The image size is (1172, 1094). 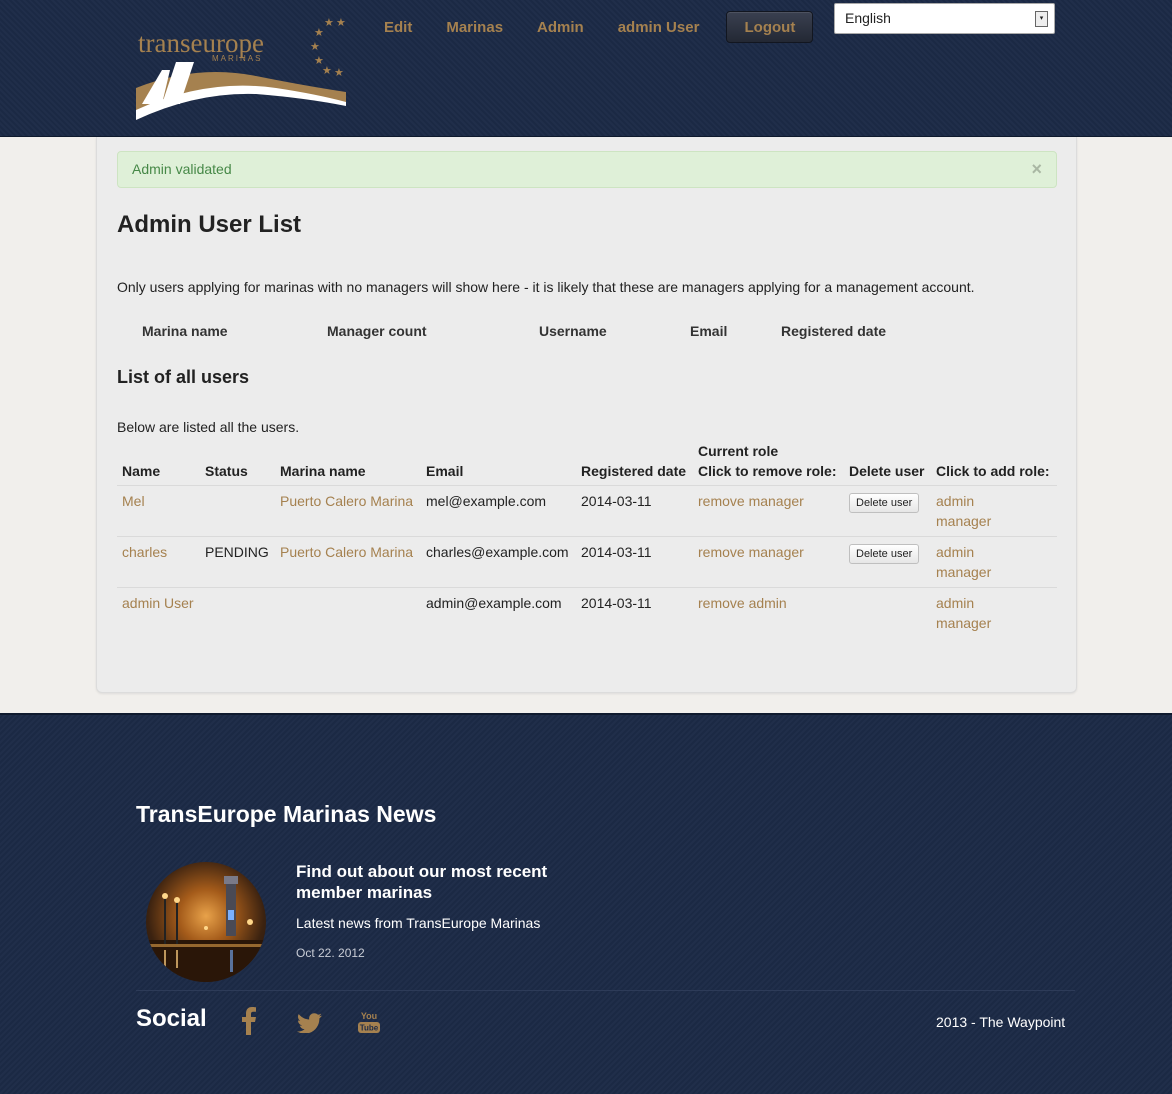 I want to click on col-name: Name, so click(x=141, y=471).